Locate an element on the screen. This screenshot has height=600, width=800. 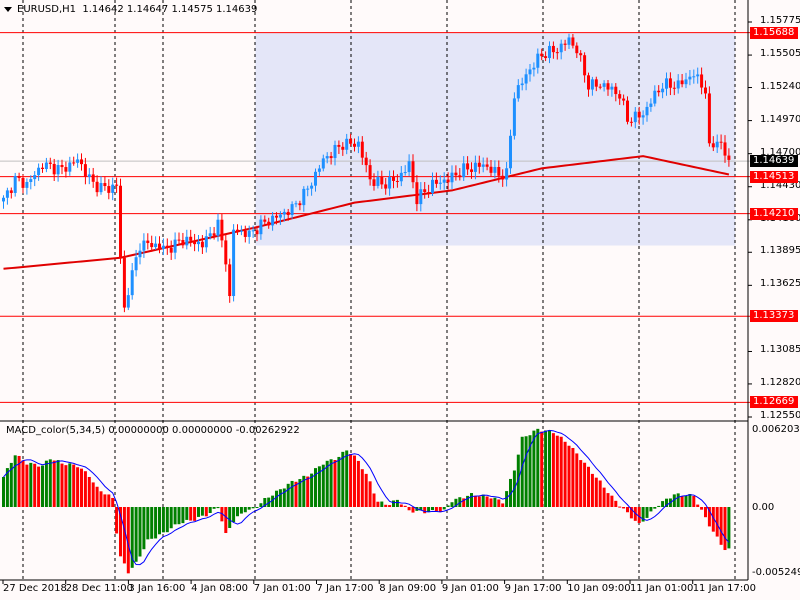
time-tick-label: 11 Jan 17:00 is located at coordinates (724, 588).